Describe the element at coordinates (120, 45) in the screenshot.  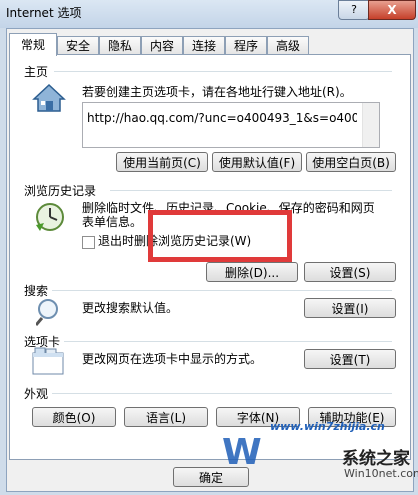
I see `tab-privacy: 隐私` at that location.